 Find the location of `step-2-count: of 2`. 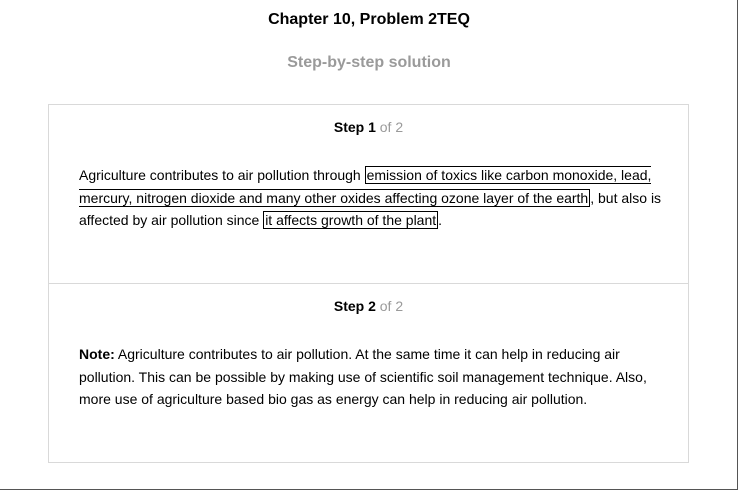

step-2-count: of 2 is located at coordinates (391, 306).